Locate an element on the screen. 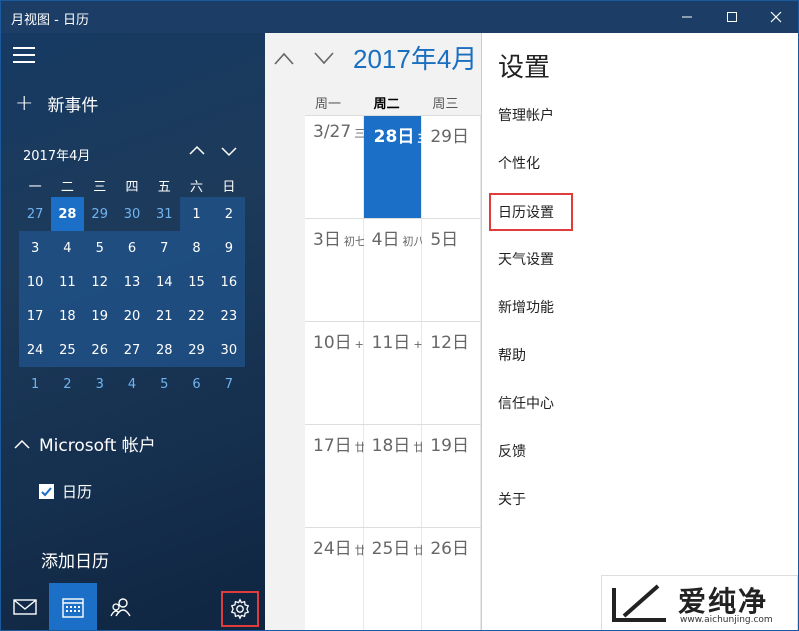 This screenshot has height=631, width=799. mini-day: 17 is located at coordinates (35, 316).